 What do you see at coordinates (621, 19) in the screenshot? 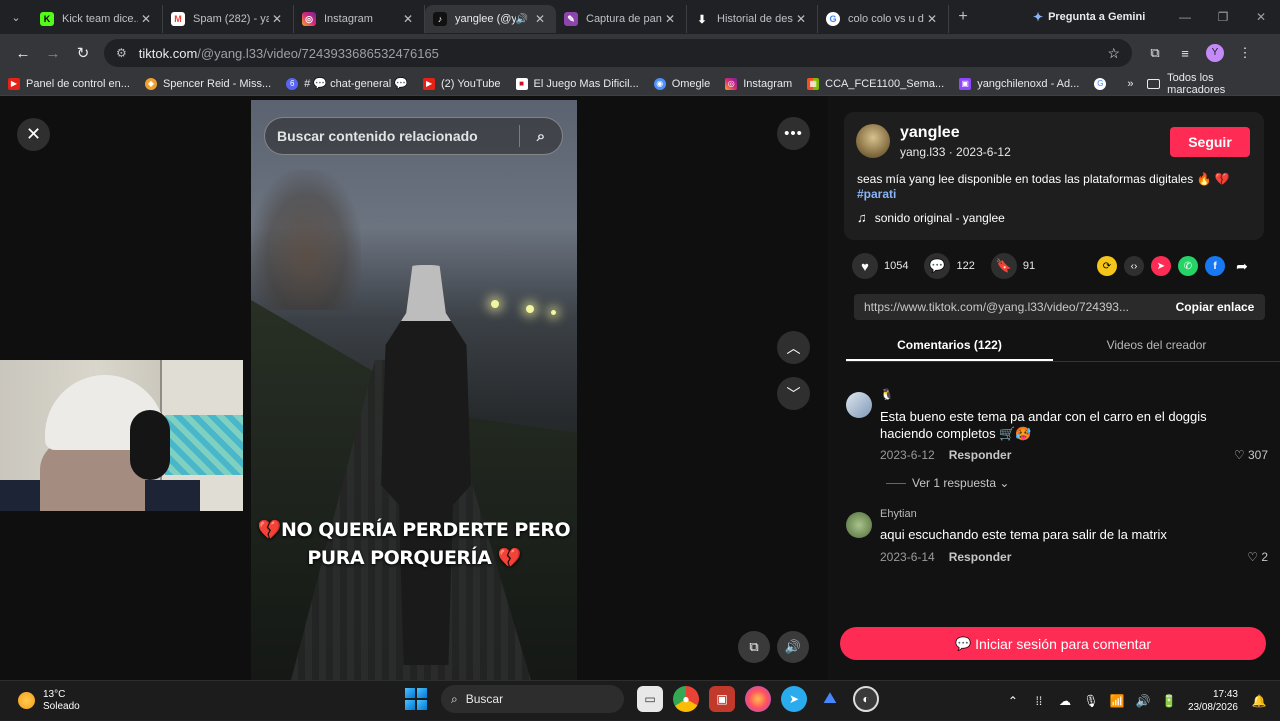
I see `tab-snipping: ✎ Captura de pant ✕` at bounding box center [621, 19].